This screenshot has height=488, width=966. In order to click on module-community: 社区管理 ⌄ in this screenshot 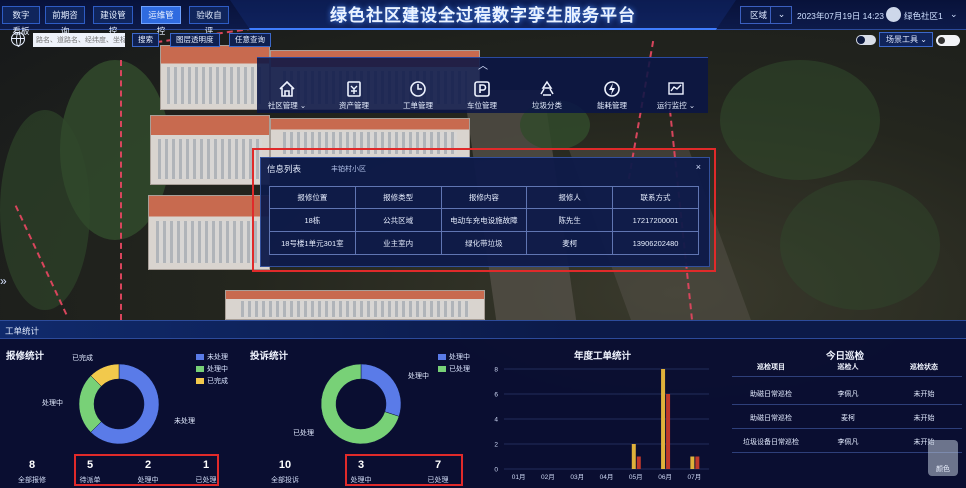, I will do `click(287, 95)`.